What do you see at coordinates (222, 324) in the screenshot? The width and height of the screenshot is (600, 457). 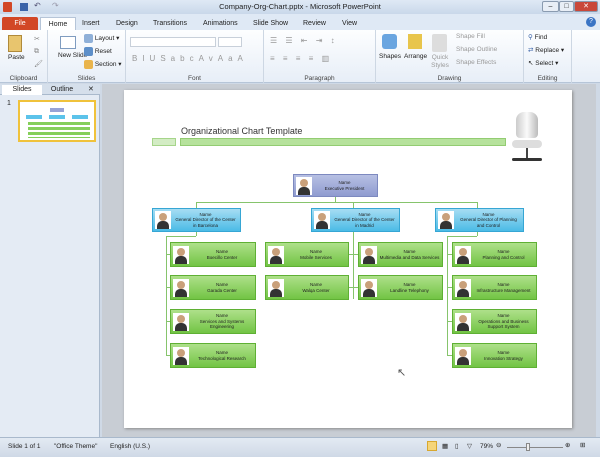 I see `person-role: Services and Systems Engineering` at bounding box center [222, 324].